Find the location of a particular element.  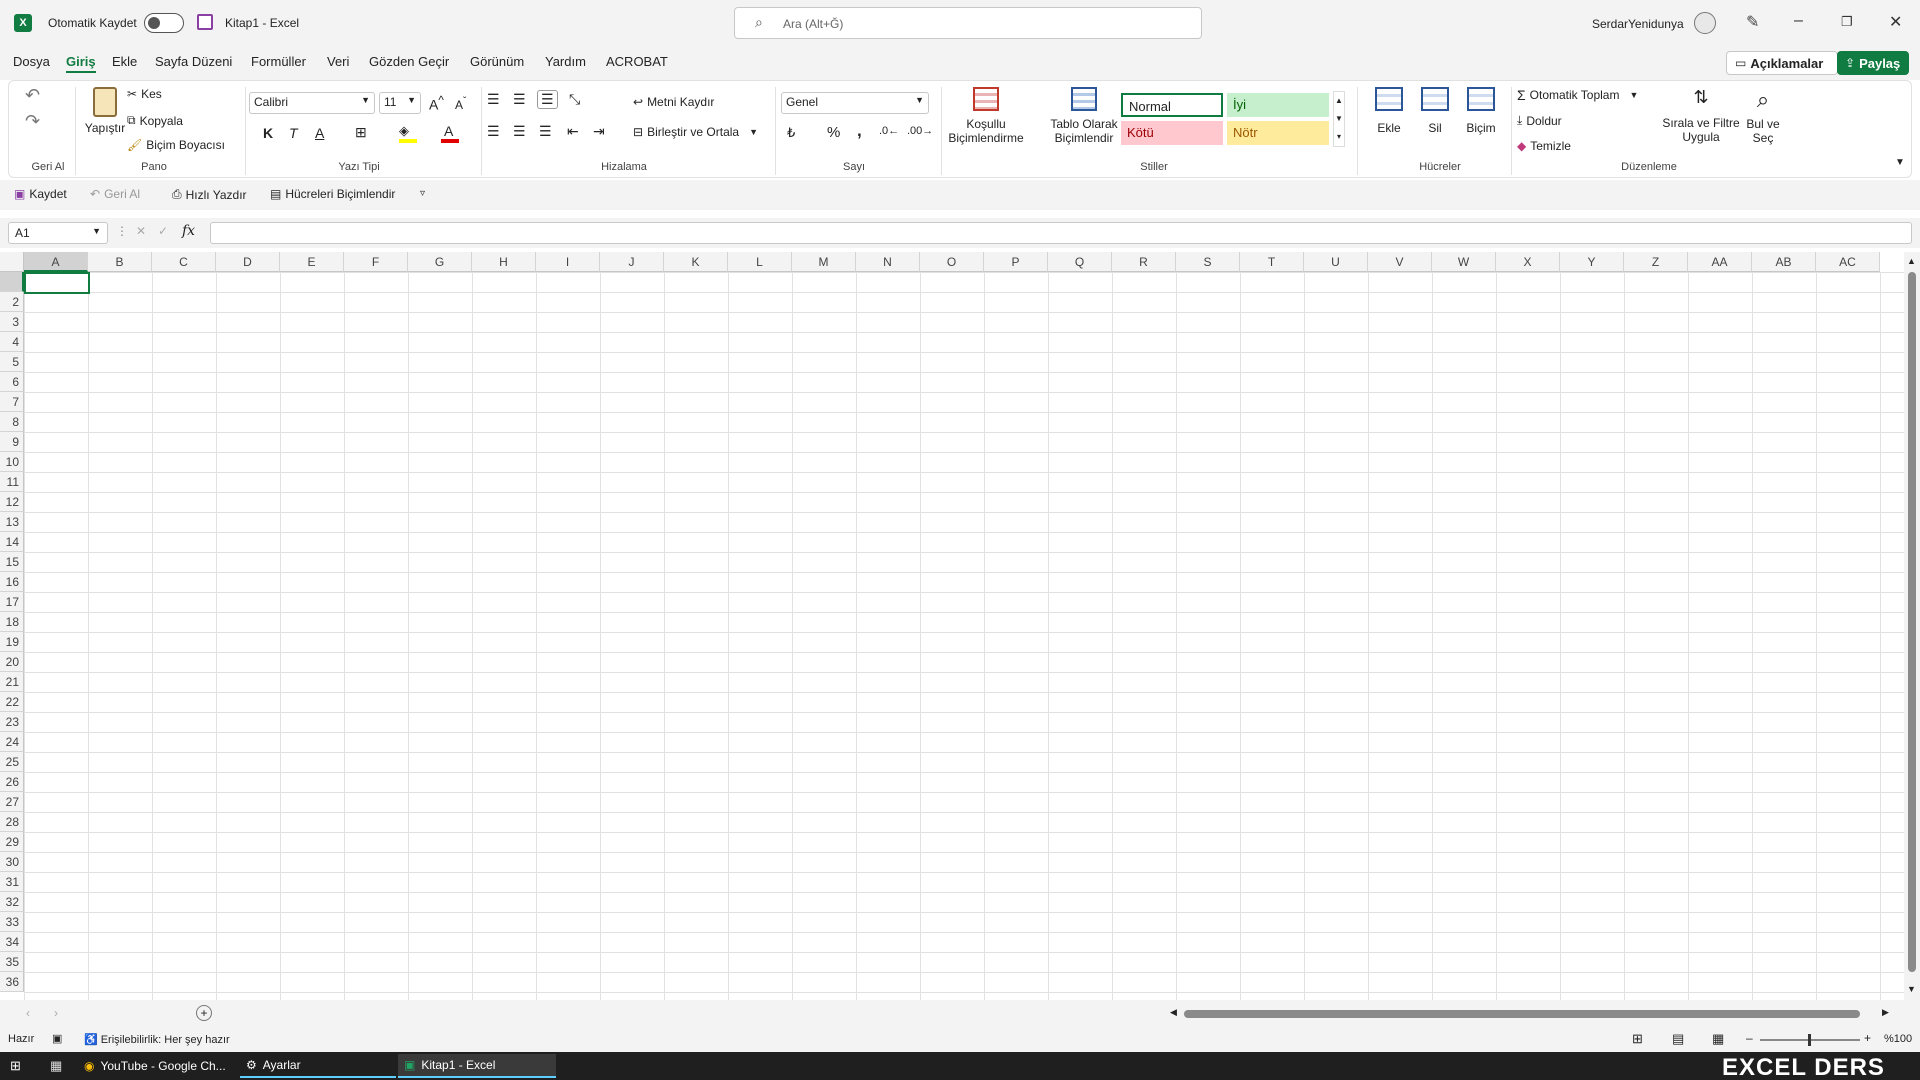

orientation-icon: ⤡ is located at coordinates (574, 99).